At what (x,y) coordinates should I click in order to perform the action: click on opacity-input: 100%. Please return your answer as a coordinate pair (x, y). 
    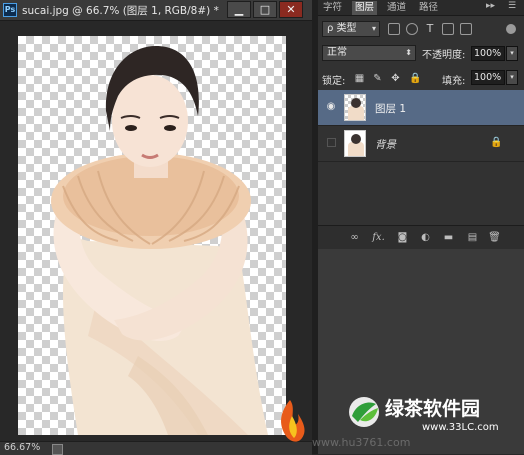
    Looking at the image, I should click on (488, 53).